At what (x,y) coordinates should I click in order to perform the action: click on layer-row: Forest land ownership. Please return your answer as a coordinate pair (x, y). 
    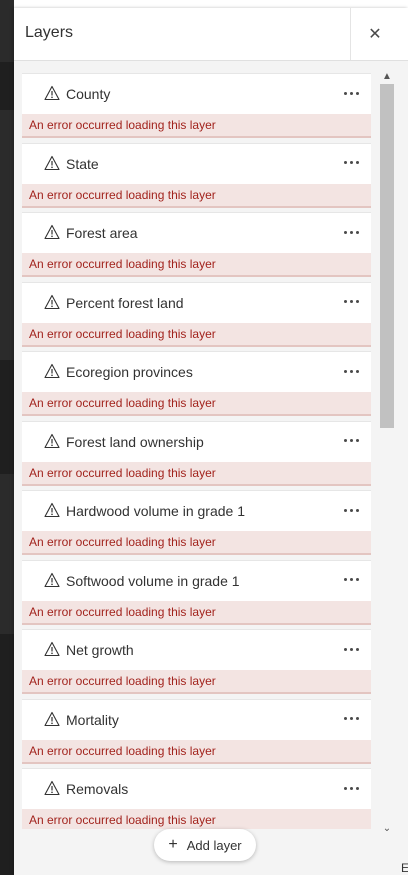
    Looking at the image, I should click on (196, 441).